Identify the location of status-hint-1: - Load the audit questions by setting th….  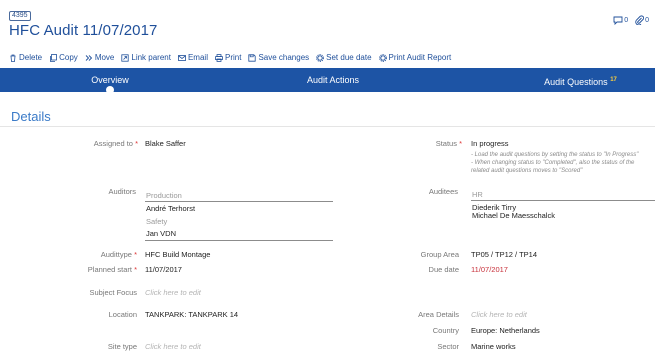
(555, 155).